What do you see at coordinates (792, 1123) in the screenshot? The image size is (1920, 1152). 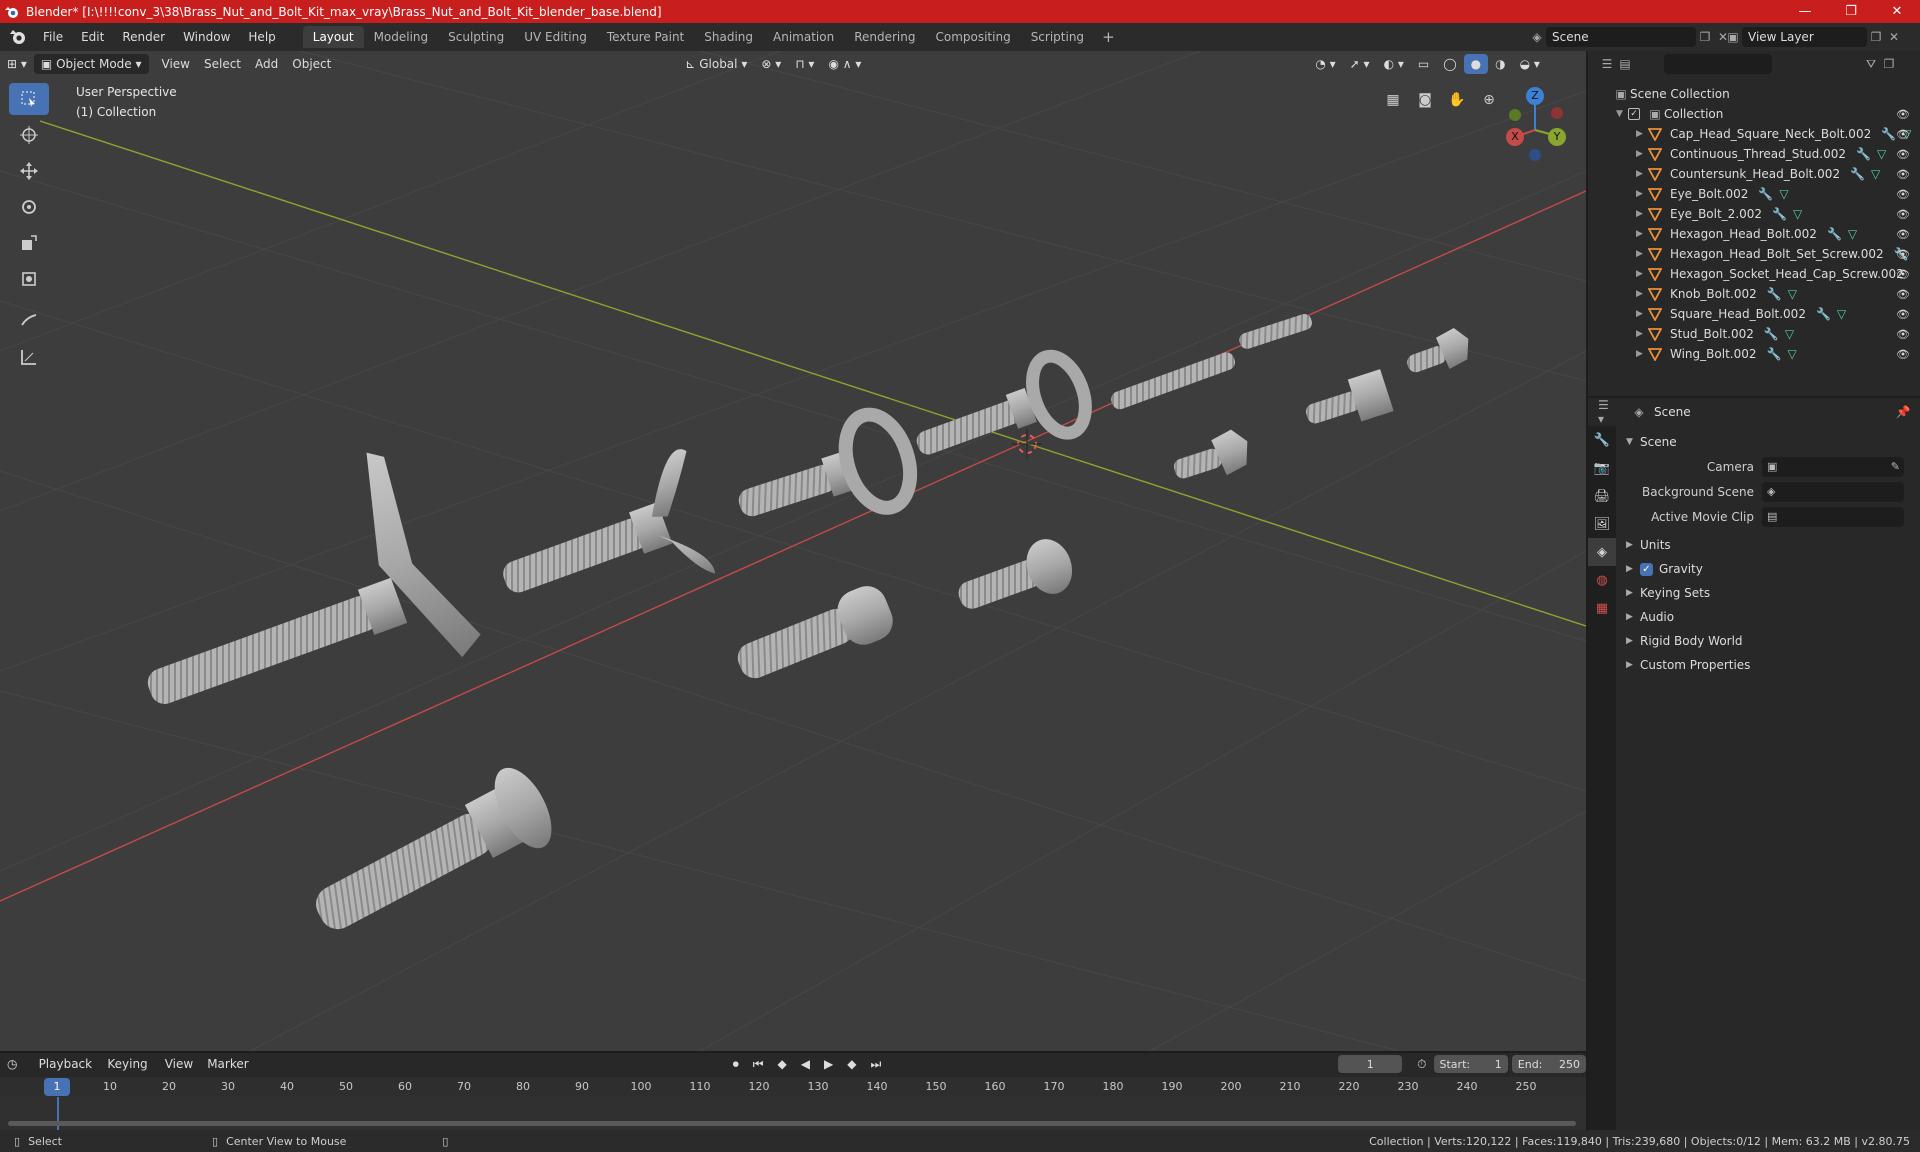 I see `timeline-scrollbar` at bounding box center [792, 1123].